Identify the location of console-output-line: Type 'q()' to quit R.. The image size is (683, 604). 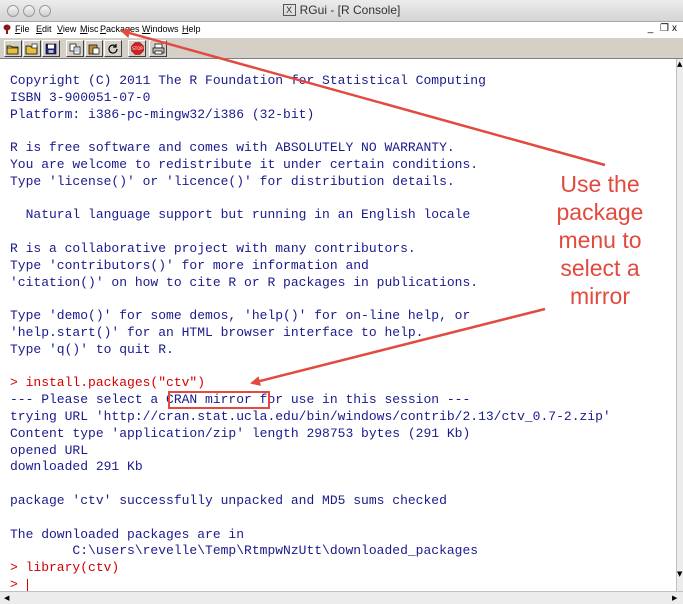
(92, 349).